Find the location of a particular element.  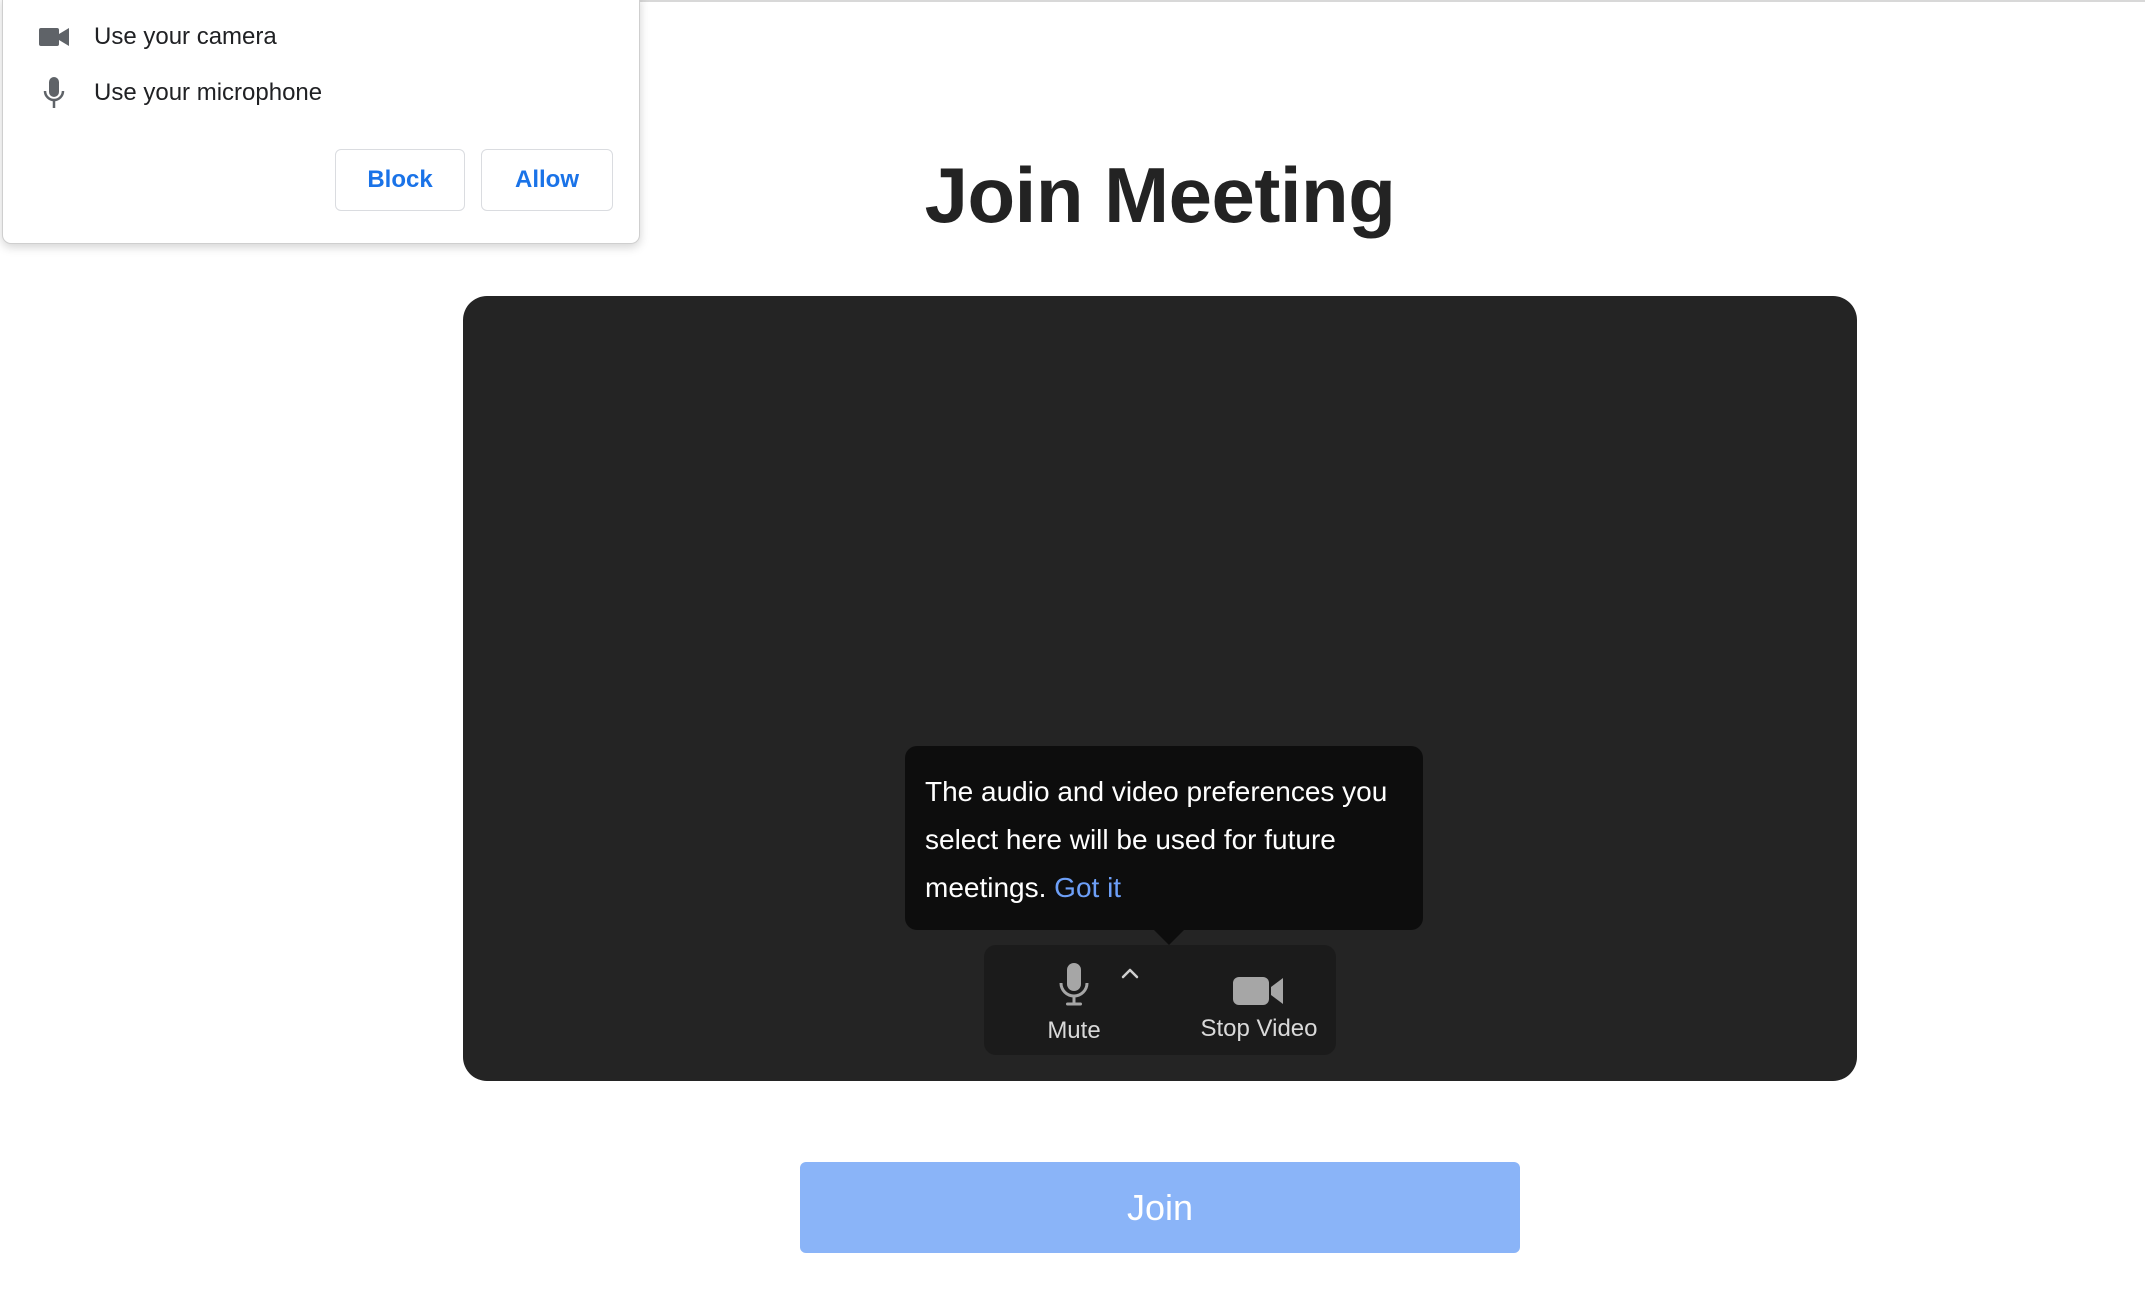

stop-video-button: Stop Video is located at coordinates (1259, 1000).